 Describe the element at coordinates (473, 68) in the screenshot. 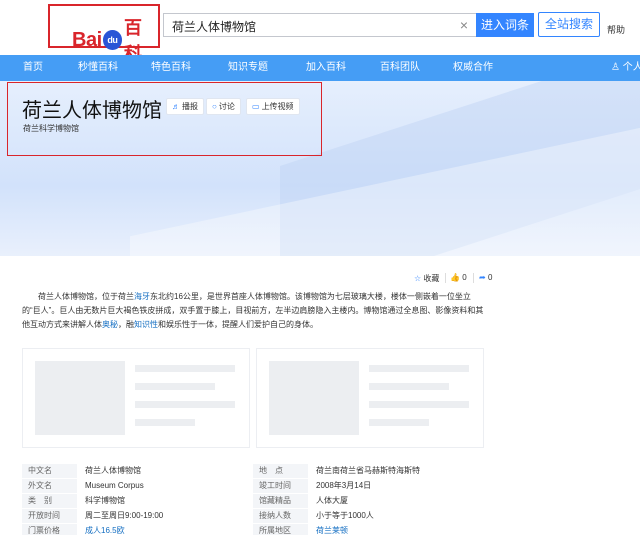

I see `nav-item-partners: 权威合作` at that location.